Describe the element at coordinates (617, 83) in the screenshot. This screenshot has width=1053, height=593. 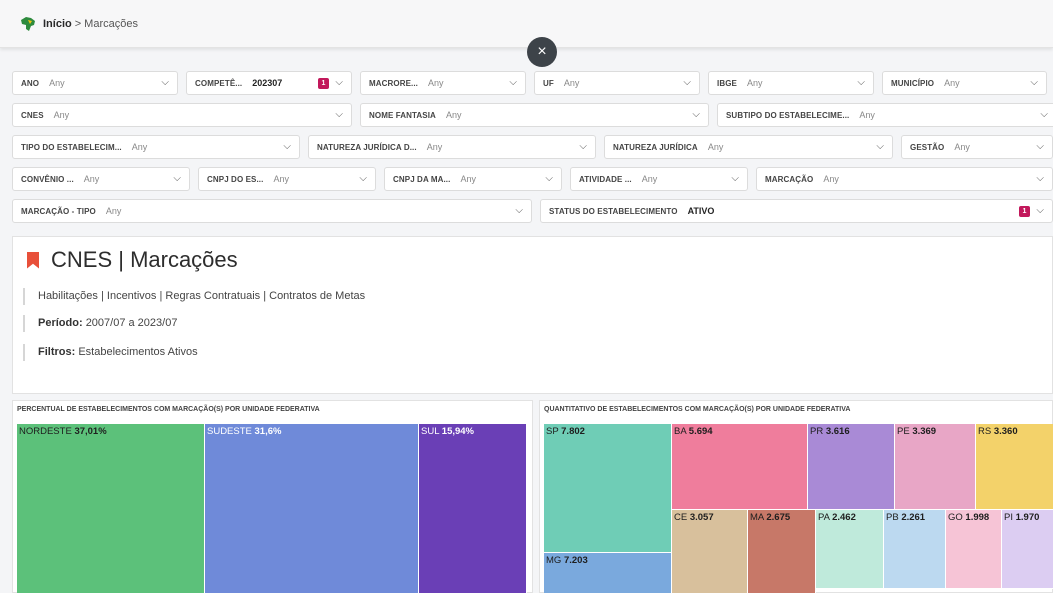
I see `filter-uf: UF Any ⌵` at that location.